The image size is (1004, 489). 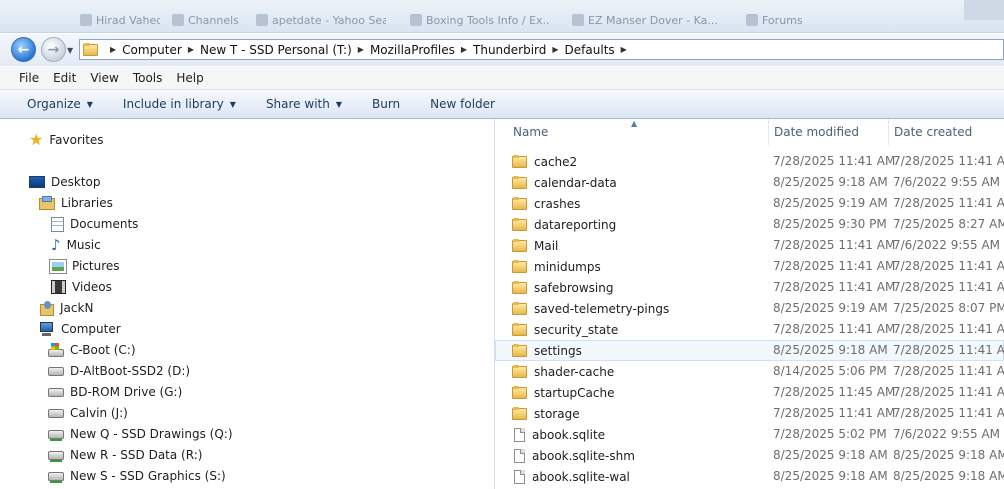 I want to click on file-name-cell: security_state, so click(x=565, y=329).